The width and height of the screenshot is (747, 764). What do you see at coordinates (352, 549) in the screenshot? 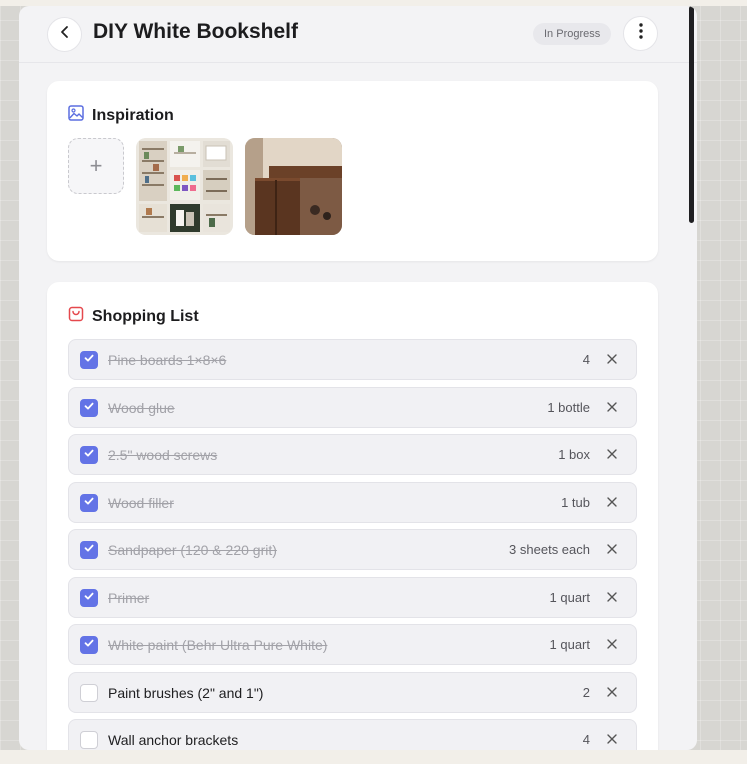
I see `list-item: Sandpaper (120 & 220 grit) 3 sheets each` at bounding box center [352, 549].